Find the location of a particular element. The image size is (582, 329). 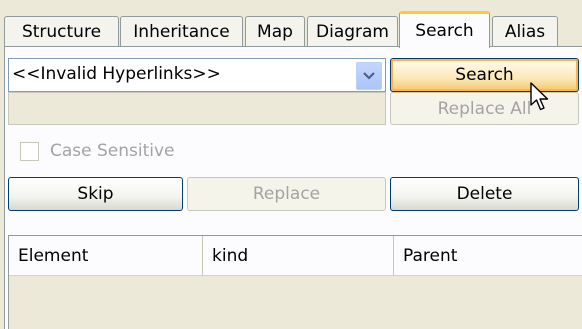

replace-button: Replace is located at coordinates (286, 194).